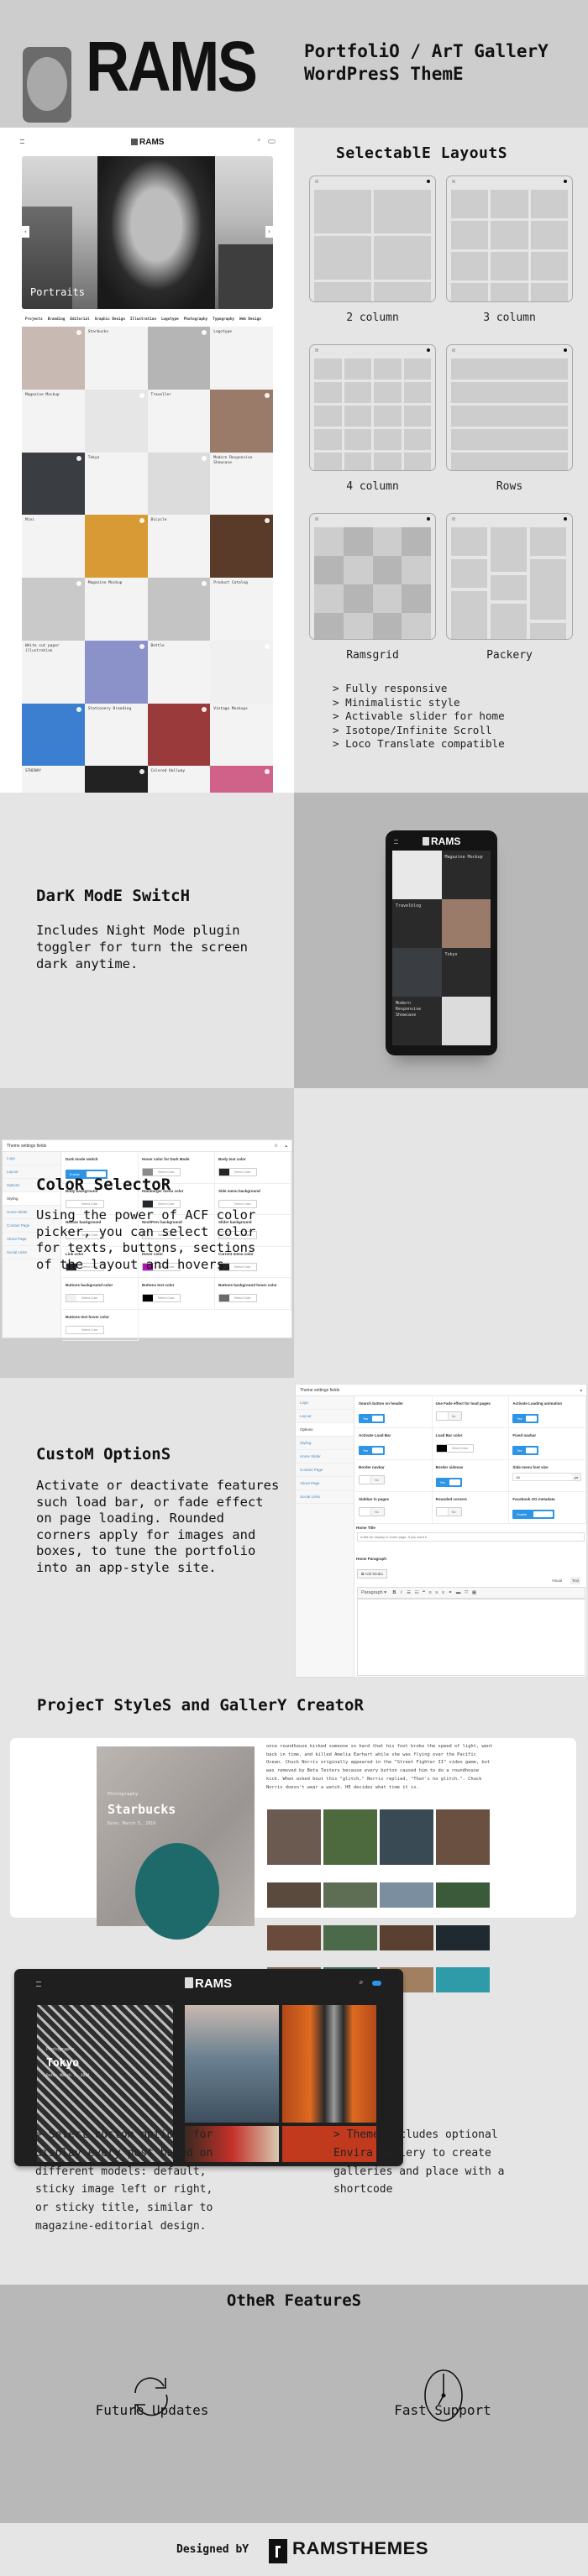  What do you see at coordinates (241, 359) in the screenshot?
I see `grid-item: Logotype` at bounding box center [241, 359].